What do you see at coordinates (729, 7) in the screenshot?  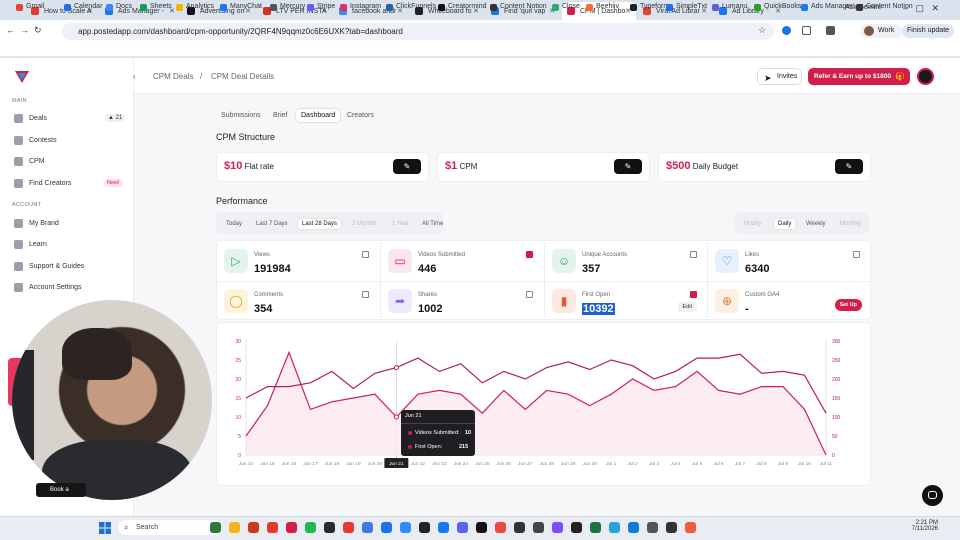 I see `bookmark-item: Lumanu` at bounding box center [729, 7].